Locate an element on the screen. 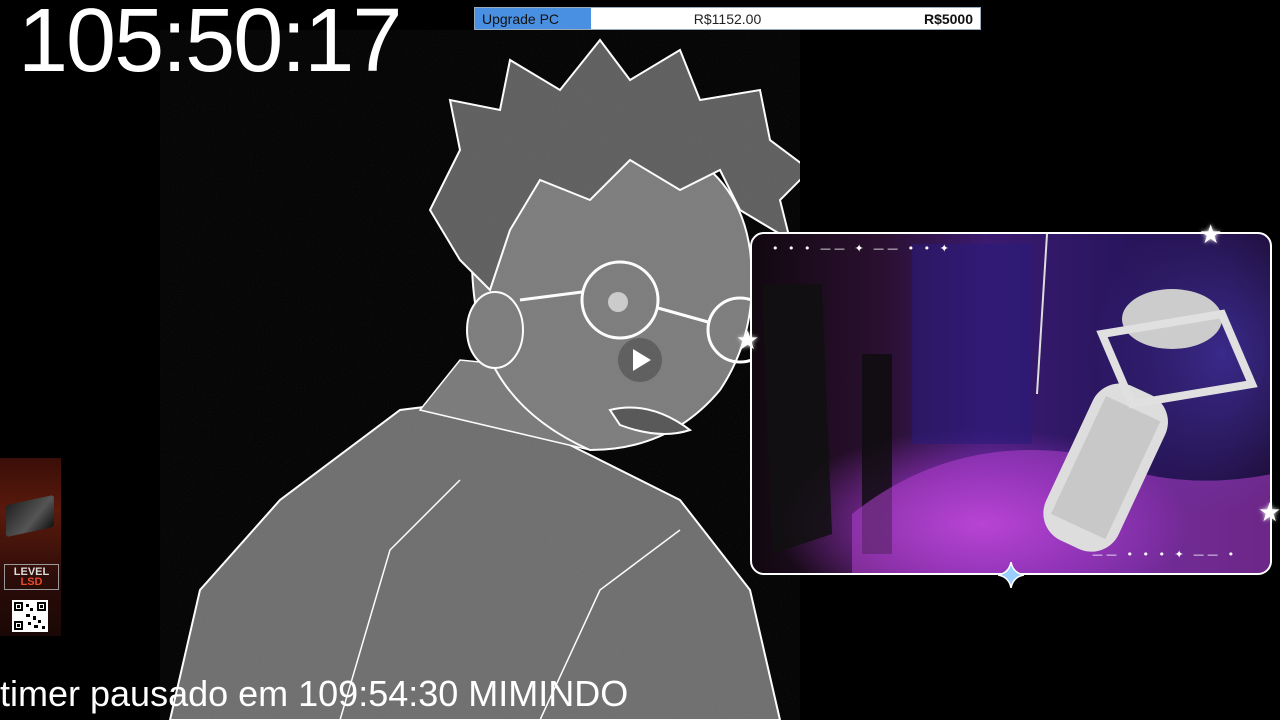 This screenshot has width=1280, height=720. play-button is located at coordinates (640, 360).